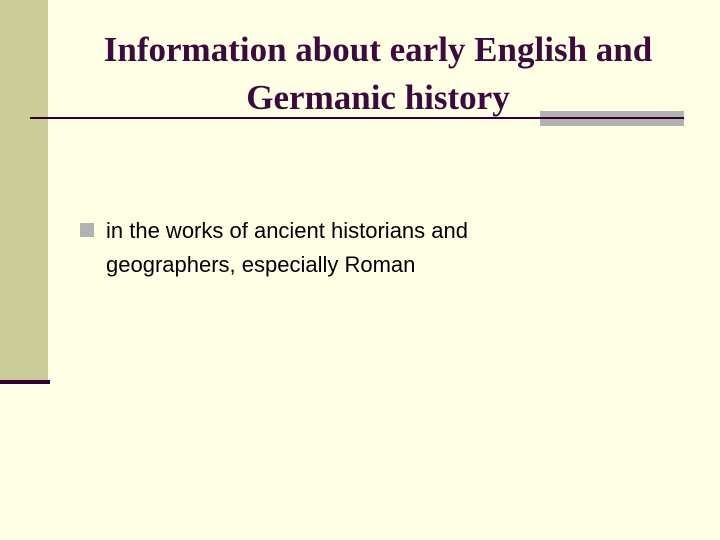  I want to click on bullet-text-line-1: in the works of ancient historians and, so click(287, 230).